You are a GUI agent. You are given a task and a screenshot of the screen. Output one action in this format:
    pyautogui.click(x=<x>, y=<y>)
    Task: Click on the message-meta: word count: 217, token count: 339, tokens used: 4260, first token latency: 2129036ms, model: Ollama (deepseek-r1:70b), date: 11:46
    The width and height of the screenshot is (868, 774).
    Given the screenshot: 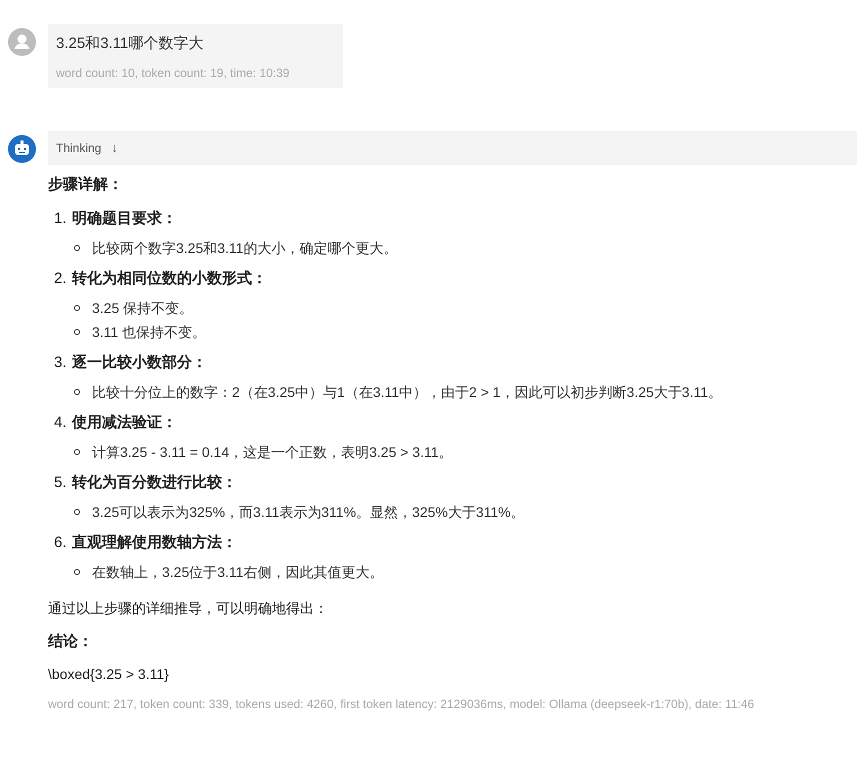 What is the action you would take?
    pyautogui.click(x=402, y=704)
    